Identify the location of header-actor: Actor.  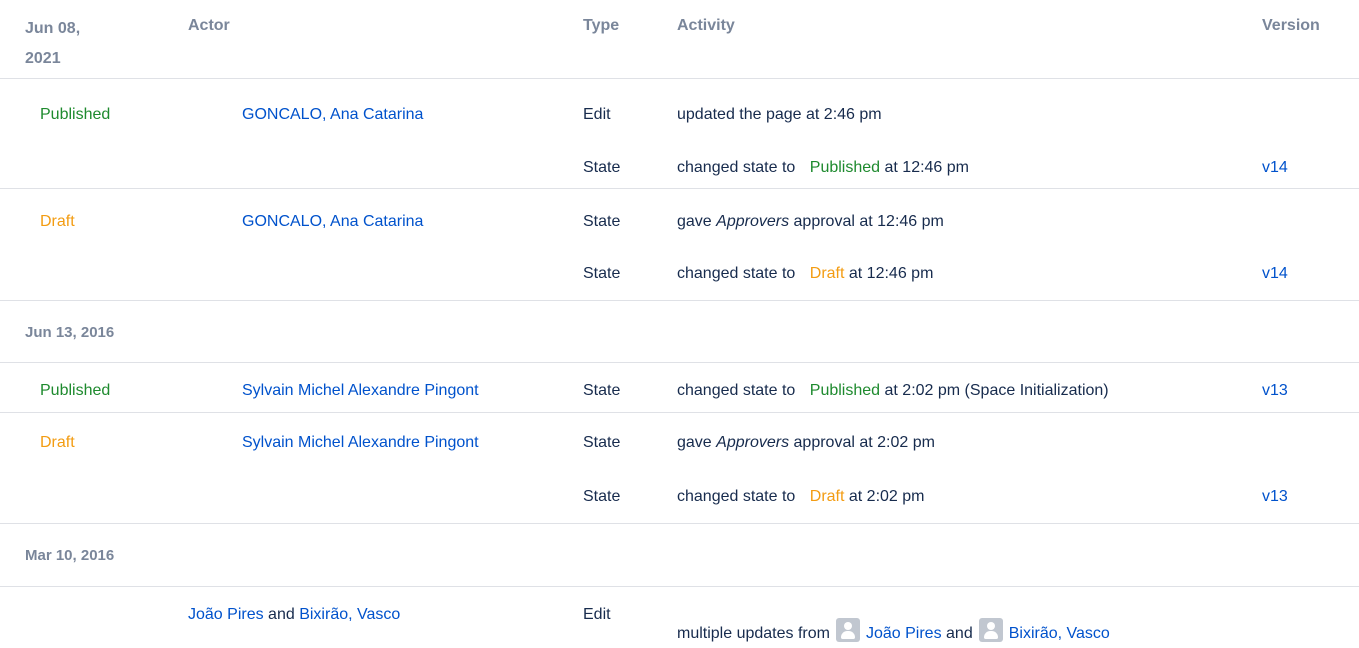
(209, 25).